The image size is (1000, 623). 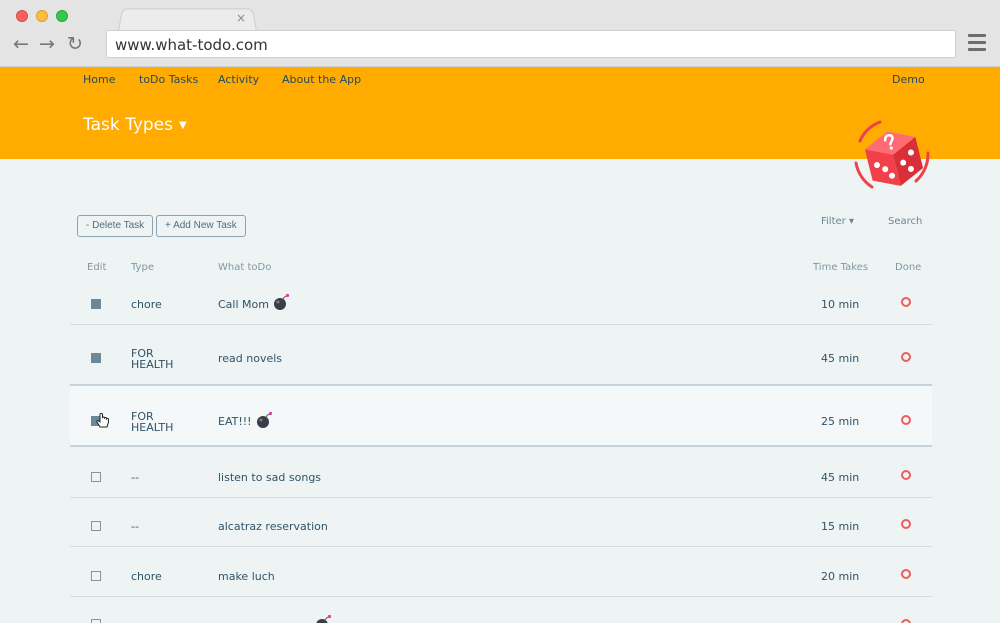 What do you see at coordinates (47, 44) in the screenshot?
I see `forward-arrow-icon: →` at bounding box center [47, 44].